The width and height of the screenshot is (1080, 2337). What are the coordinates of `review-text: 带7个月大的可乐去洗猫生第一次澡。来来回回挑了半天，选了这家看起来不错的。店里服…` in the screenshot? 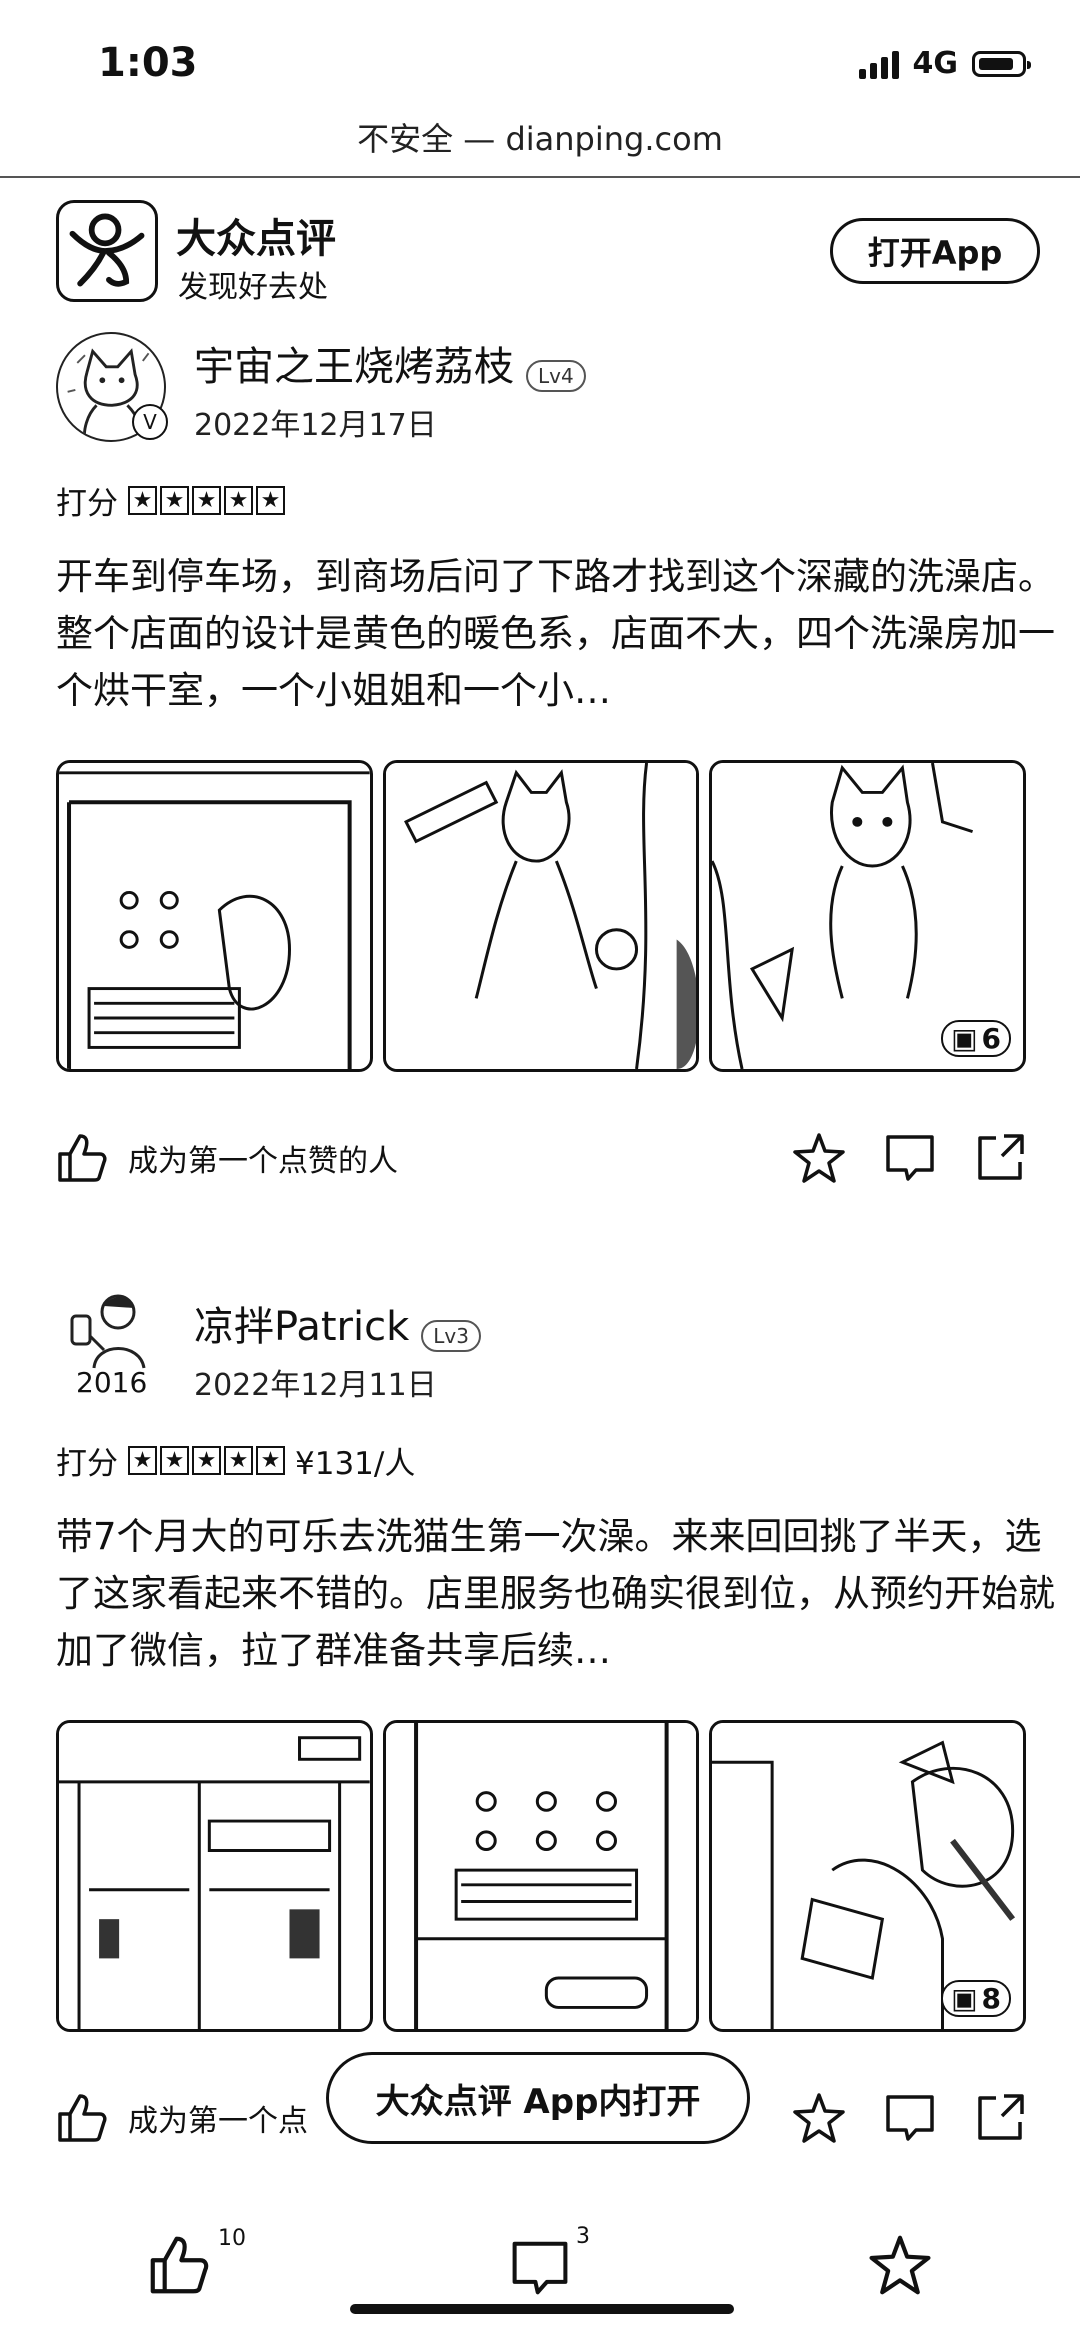 It's located at (556, 1593).